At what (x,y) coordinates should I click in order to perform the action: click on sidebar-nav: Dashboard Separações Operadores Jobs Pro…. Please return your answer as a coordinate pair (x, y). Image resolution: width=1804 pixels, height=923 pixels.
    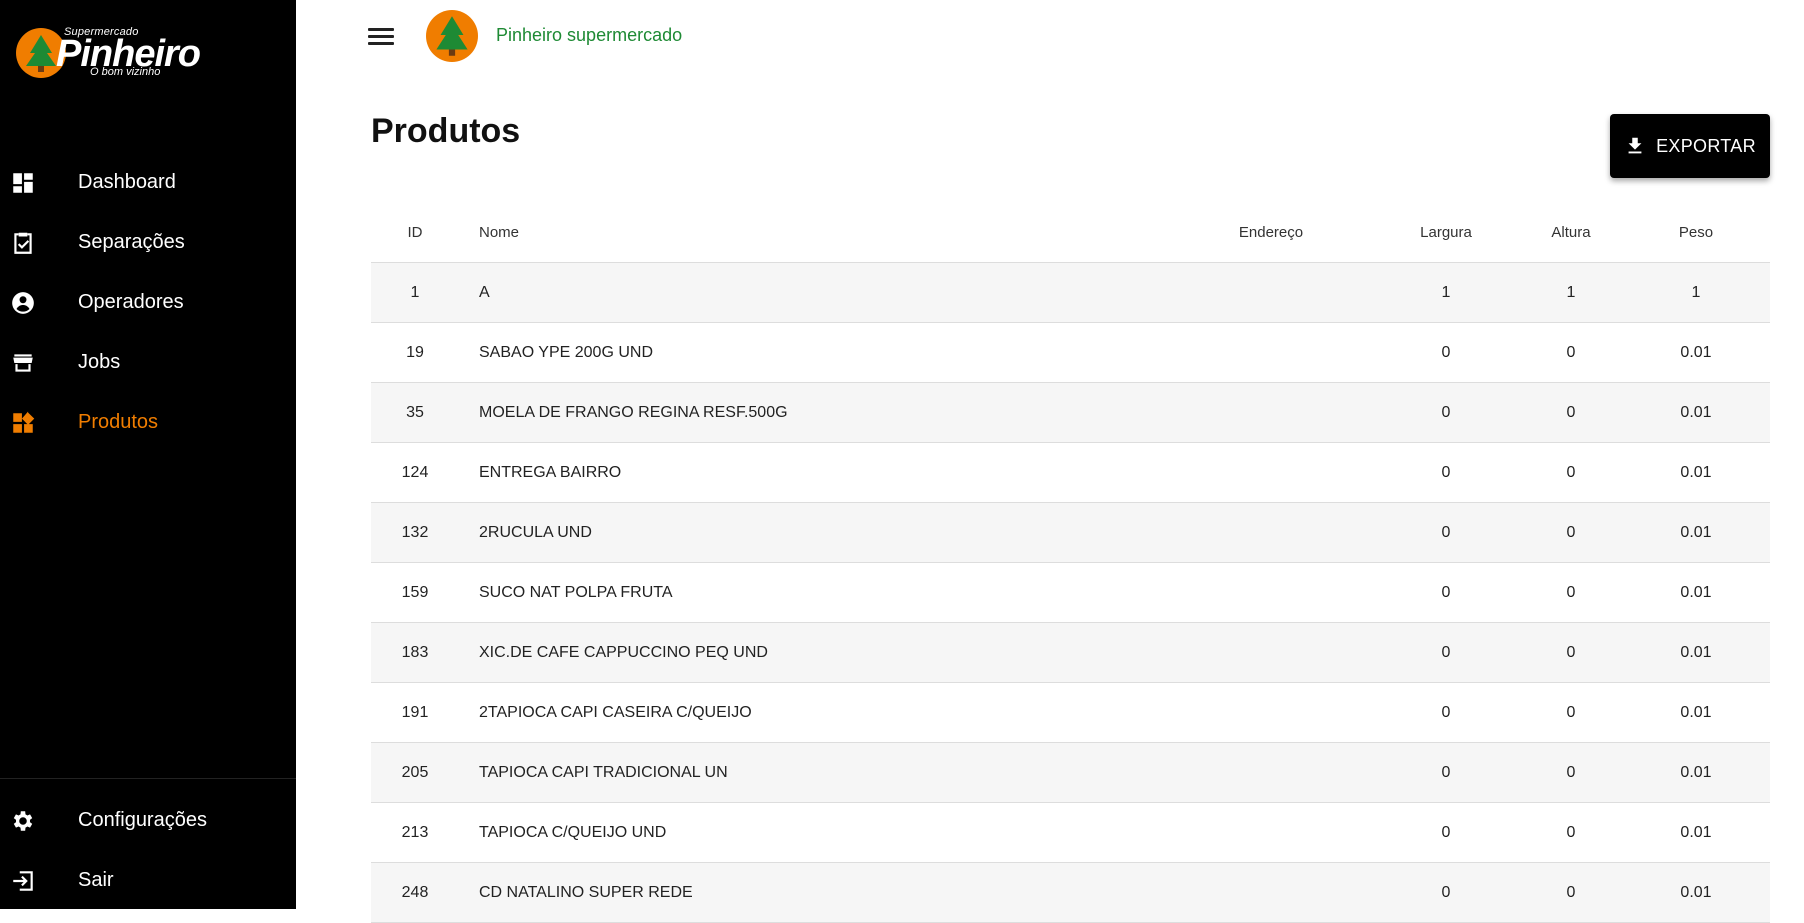
    Looking at the image, I should click on (148, 302).